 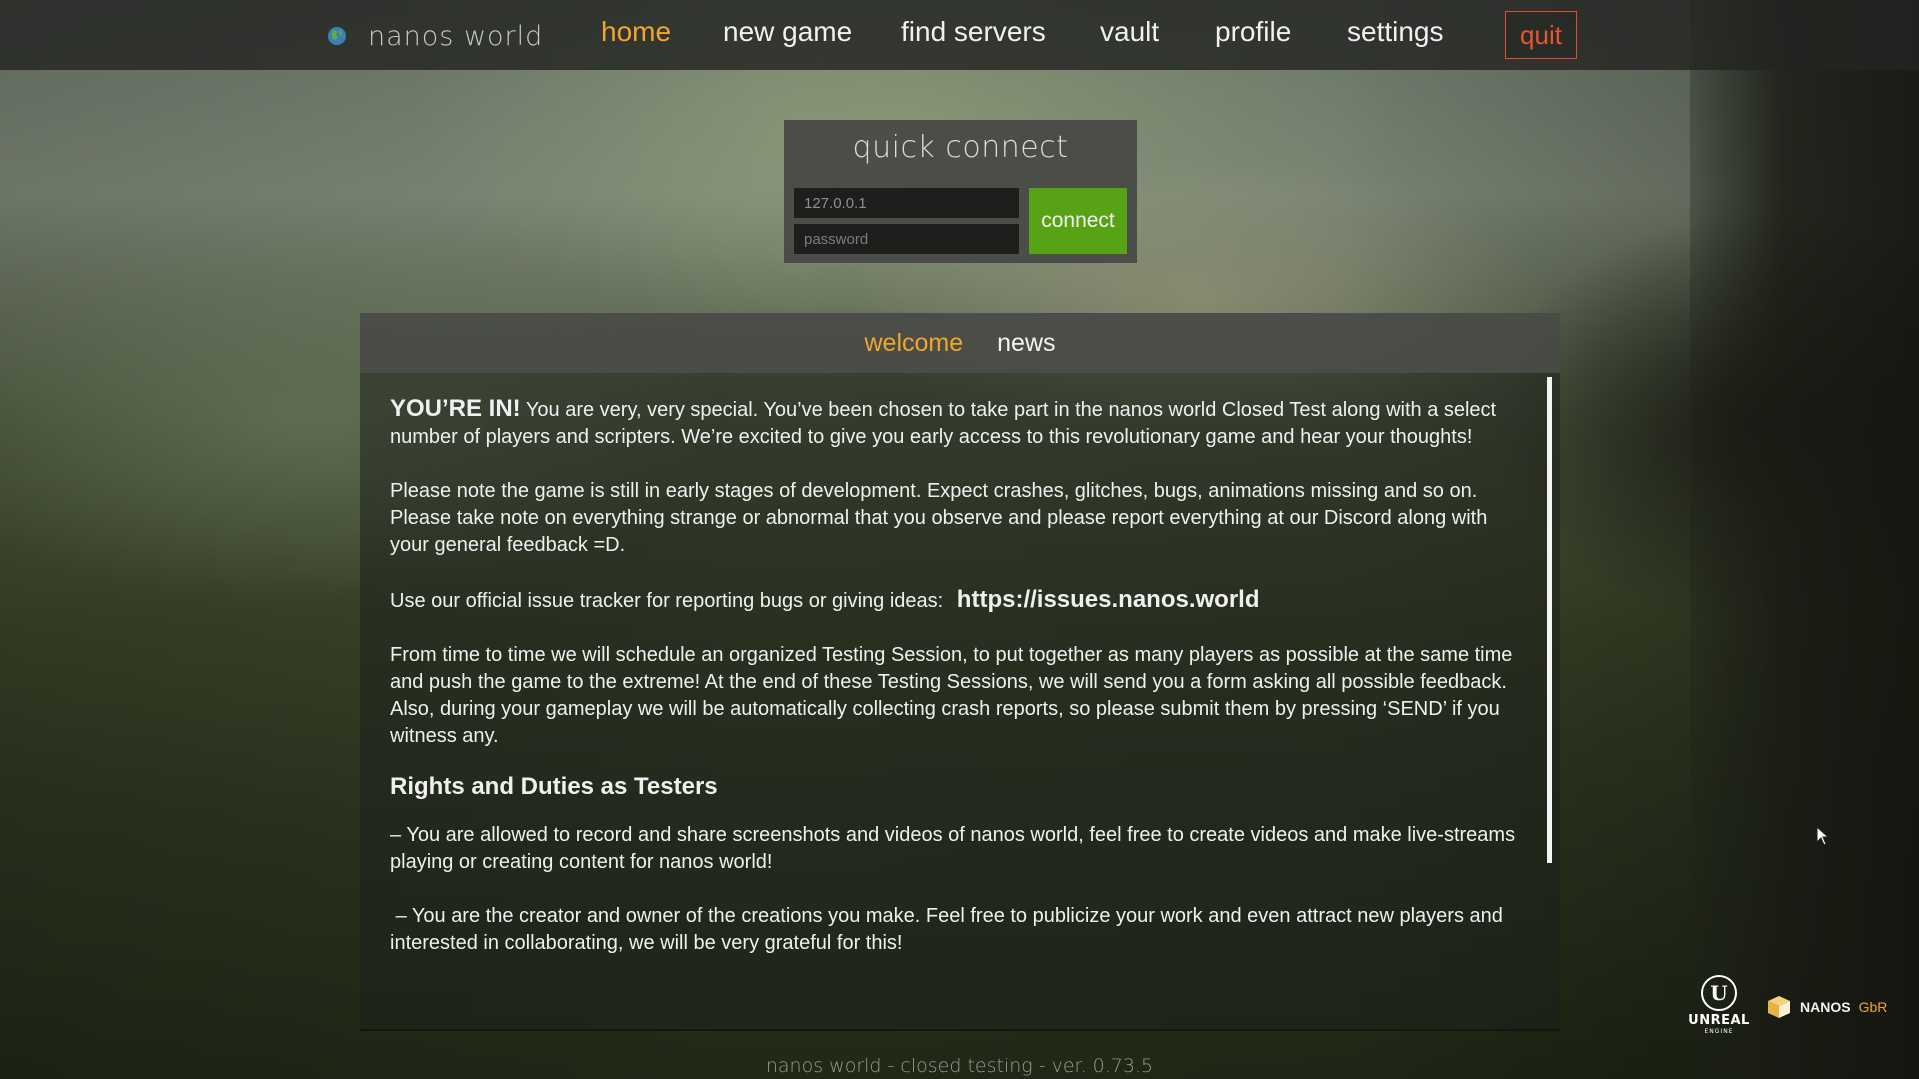 I want to click on cube-icon, so click(x=1779, y=1007).